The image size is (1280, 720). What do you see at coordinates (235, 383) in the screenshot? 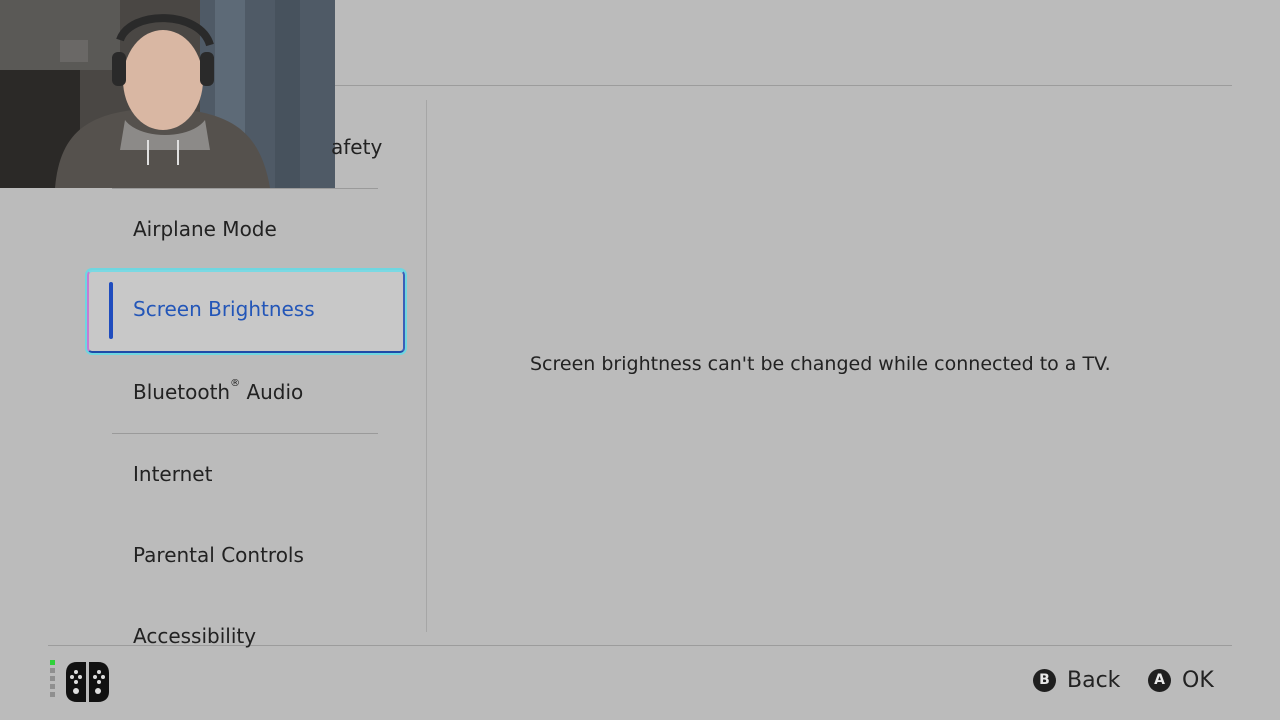
I see `trademark-symbol: ®` at bounding box center [235, 383].